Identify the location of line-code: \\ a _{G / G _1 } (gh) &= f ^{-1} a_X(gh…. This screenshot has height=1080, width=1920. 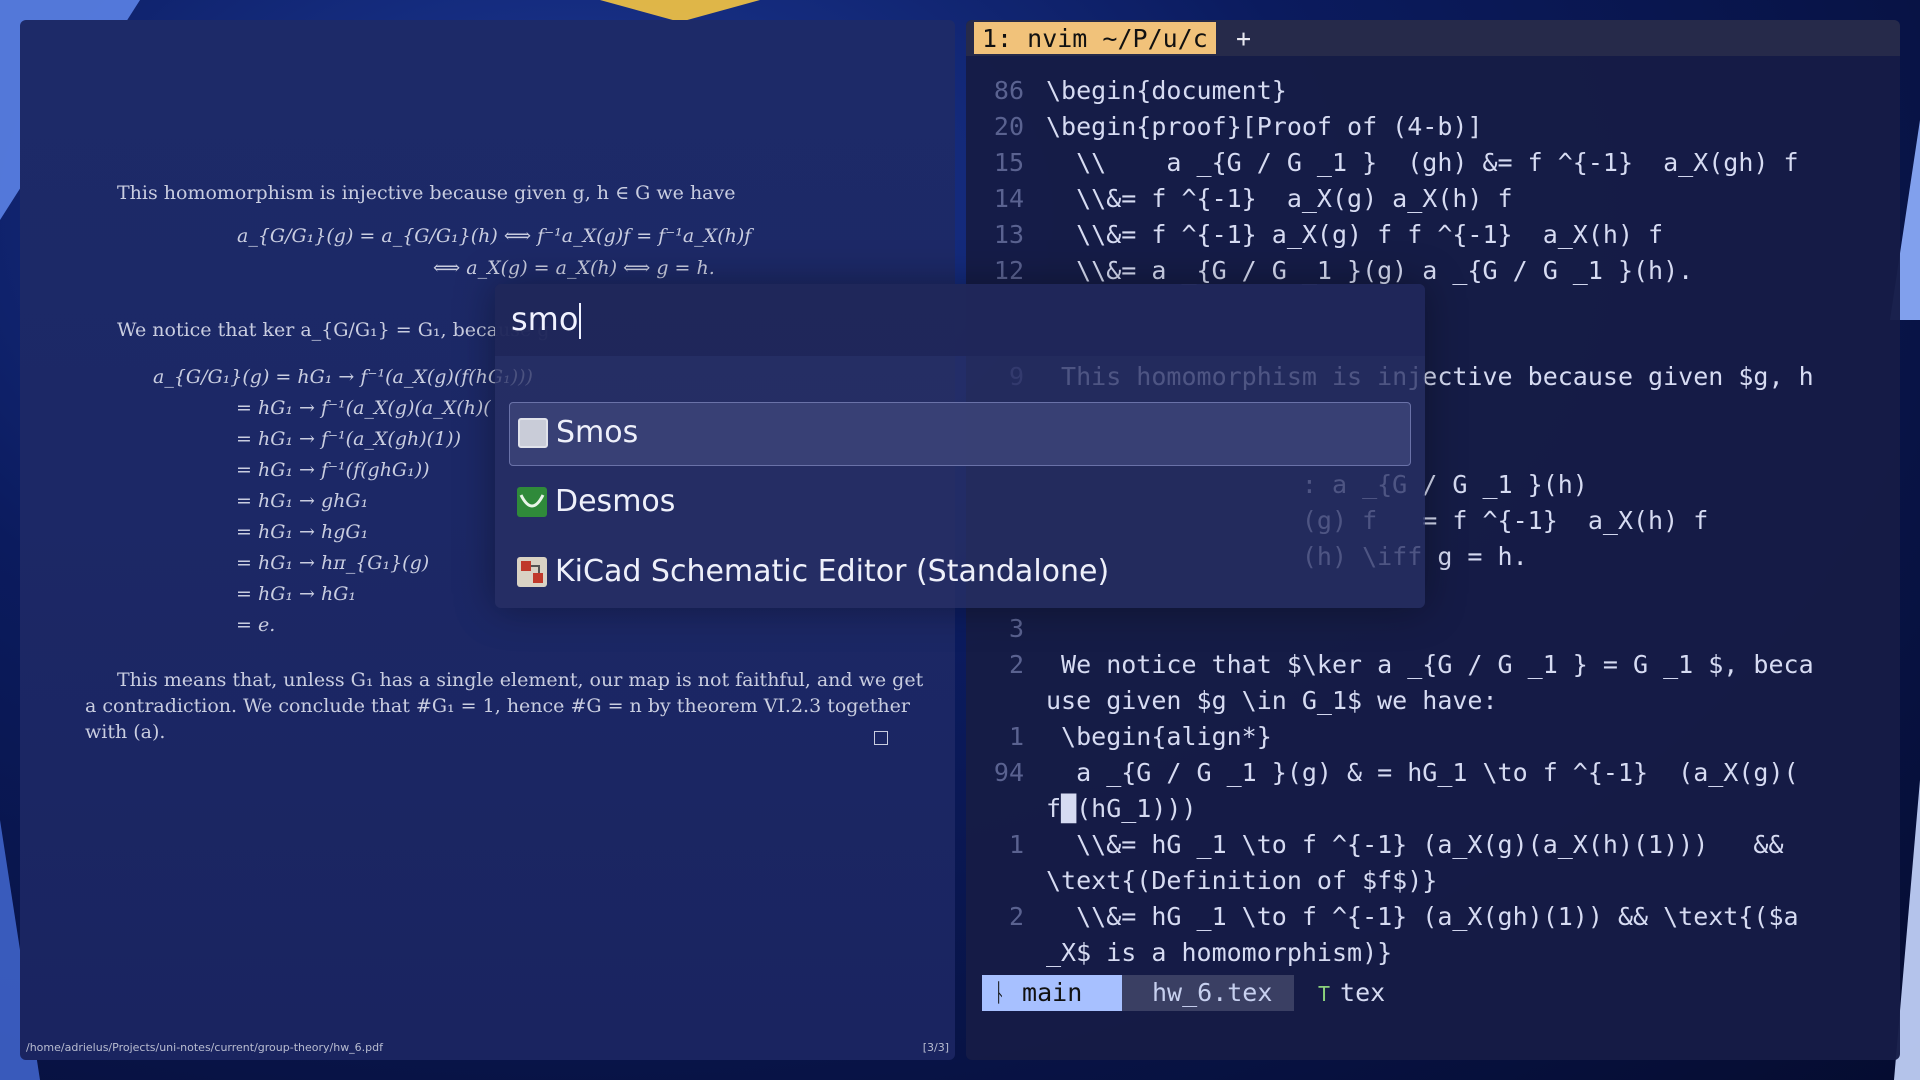
(1422, 162).